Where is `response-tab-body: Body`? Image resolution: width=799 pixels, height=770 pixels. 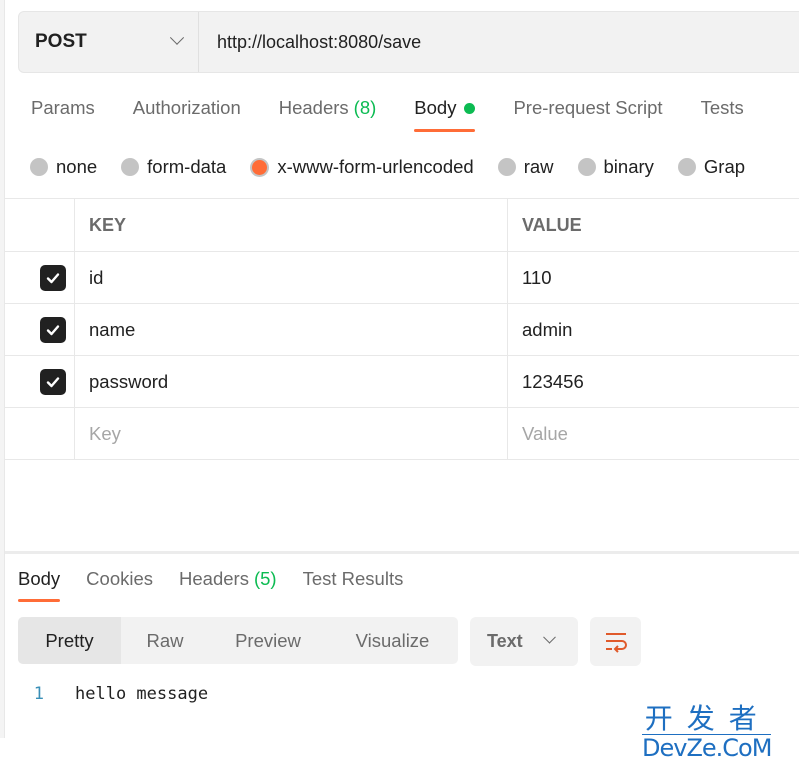
response-tab-body: Body is located at coordinates (39, 585).